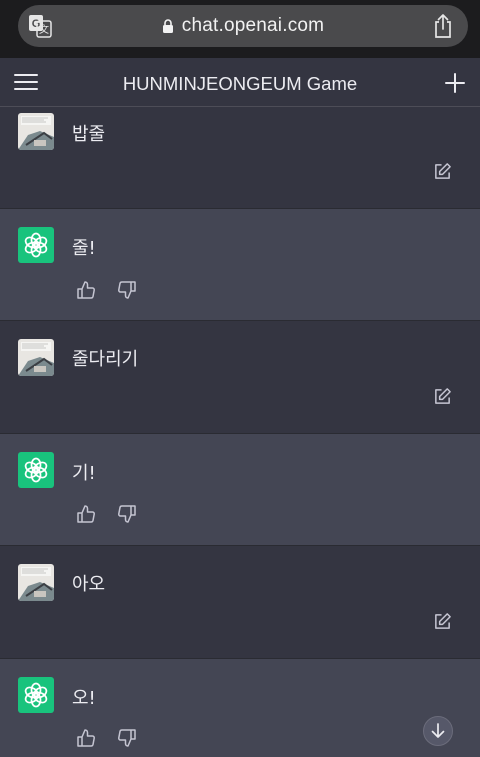  Describe the element at coordinates (89, 584) in the screenshot. I see `message-text: 아오` at that location.